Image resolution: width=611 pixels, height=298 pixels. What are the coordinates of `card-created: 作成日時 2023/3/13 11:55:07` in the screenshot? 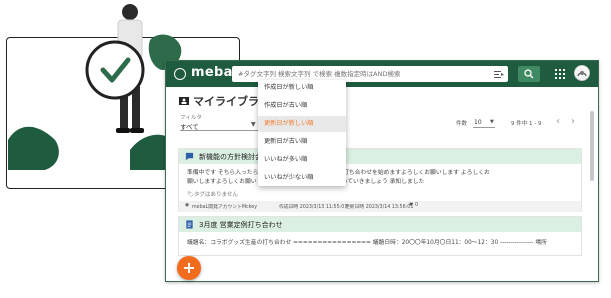 It's located at (313, 207).